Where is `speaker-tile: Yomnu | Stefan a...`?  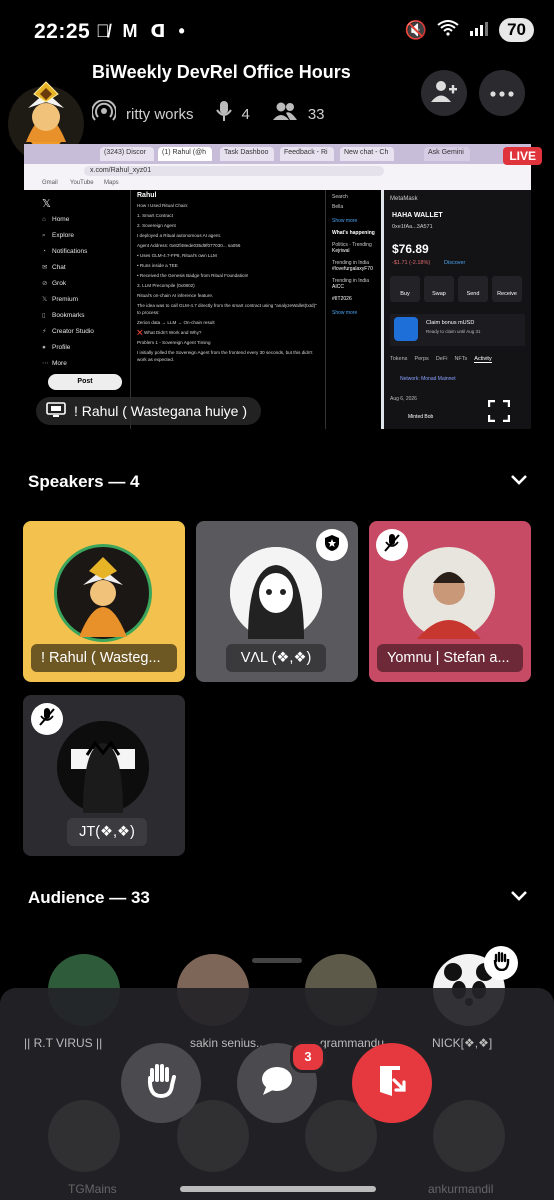
speaker-tile: Yomnu | Stefan a... is located at coordinates (450, 601).